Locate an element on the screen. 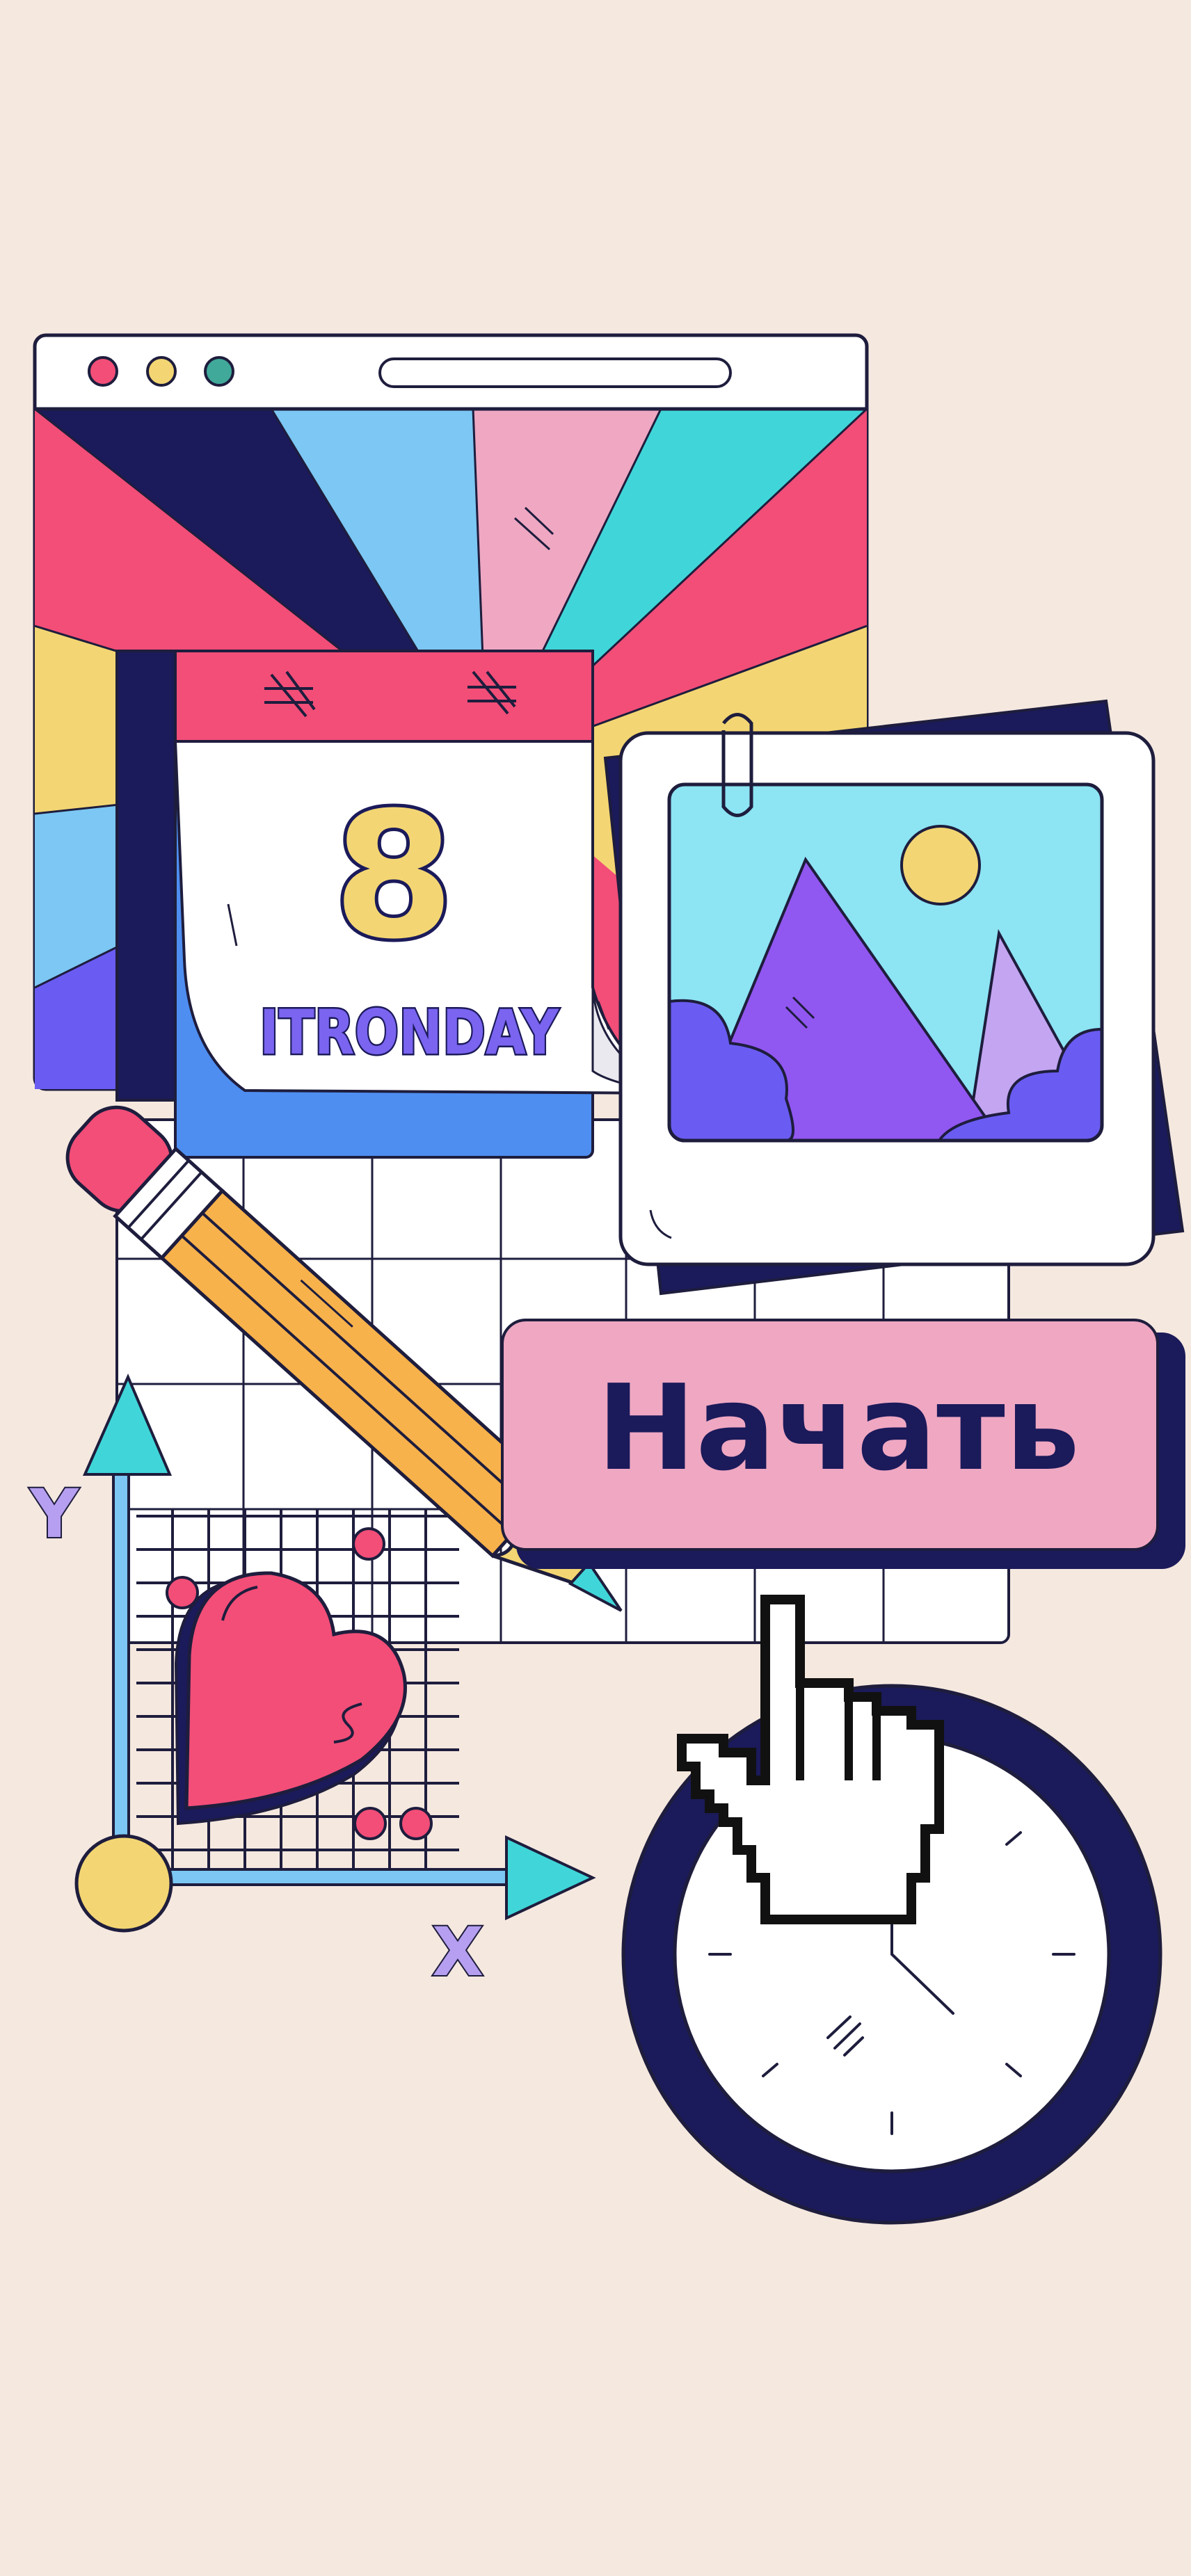 Image resolution: width=1191 pixels, height=2576 pixels. x-axis-label: X is located at coordinates (458, 1952).